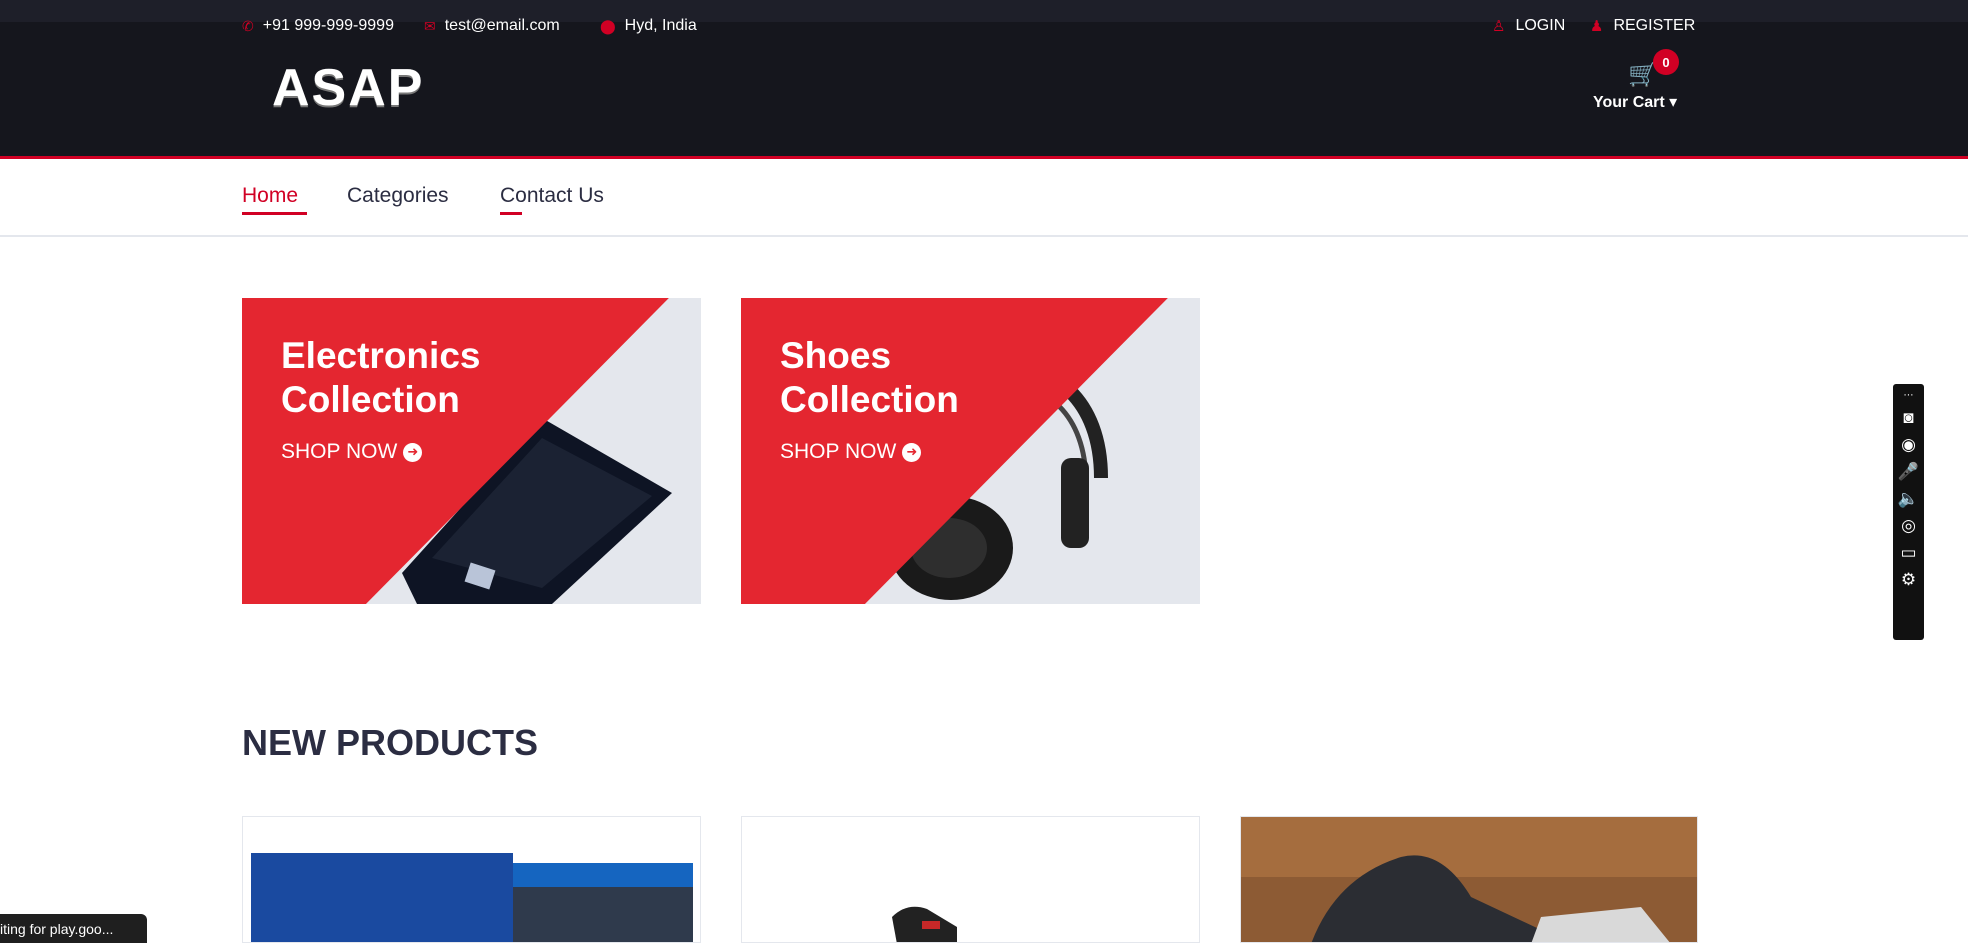  I want to click on location-text: Hyd, India, so click(660, 25).